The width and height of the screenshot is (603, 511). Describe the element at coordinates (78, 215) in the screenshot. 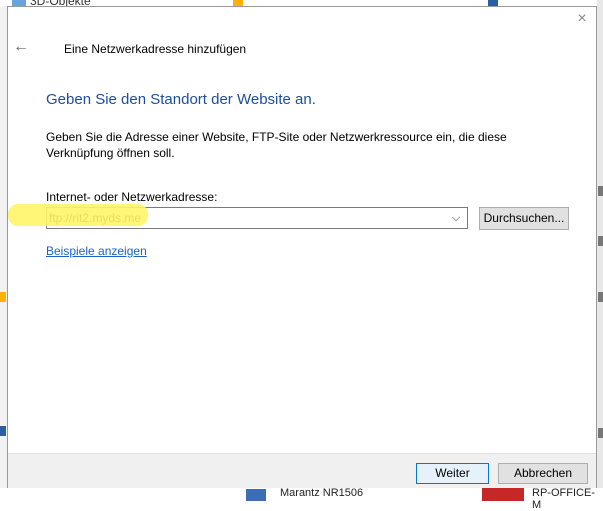

I see `highlighter-mark` at that location.